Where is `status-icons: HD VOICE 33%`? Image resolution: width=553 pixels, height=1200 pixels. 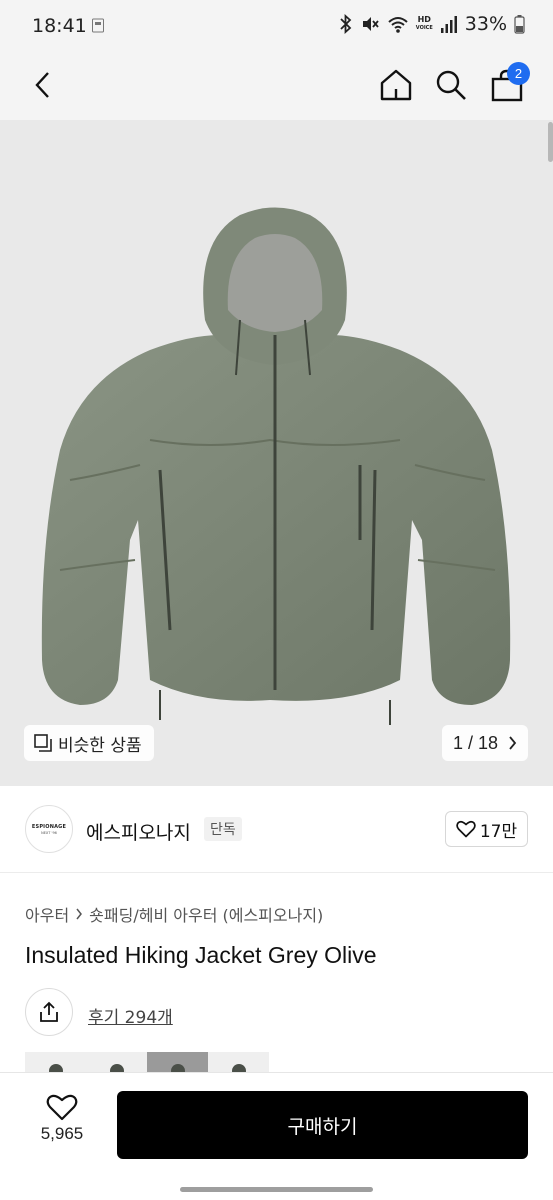 status-icons: HD VOICE 33% is located at coordinates (432, 24).